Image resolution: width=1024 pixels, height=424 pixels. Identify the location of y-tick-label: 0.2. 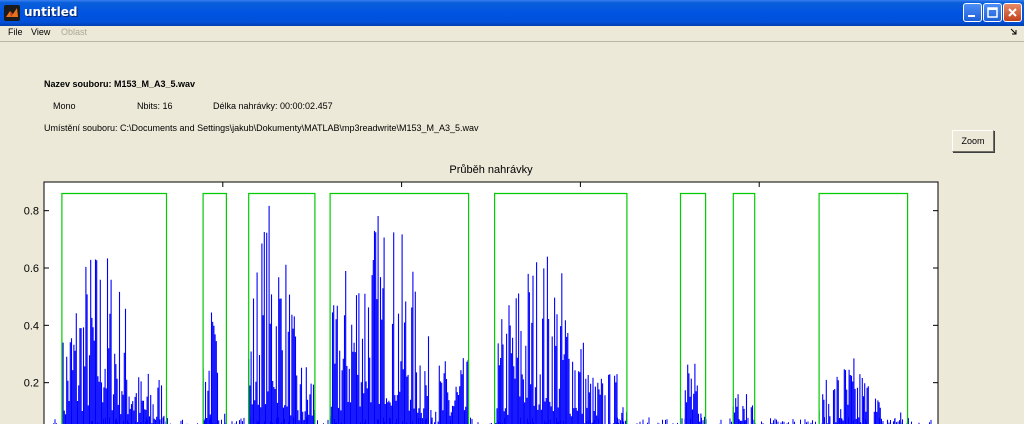
(31, 384).